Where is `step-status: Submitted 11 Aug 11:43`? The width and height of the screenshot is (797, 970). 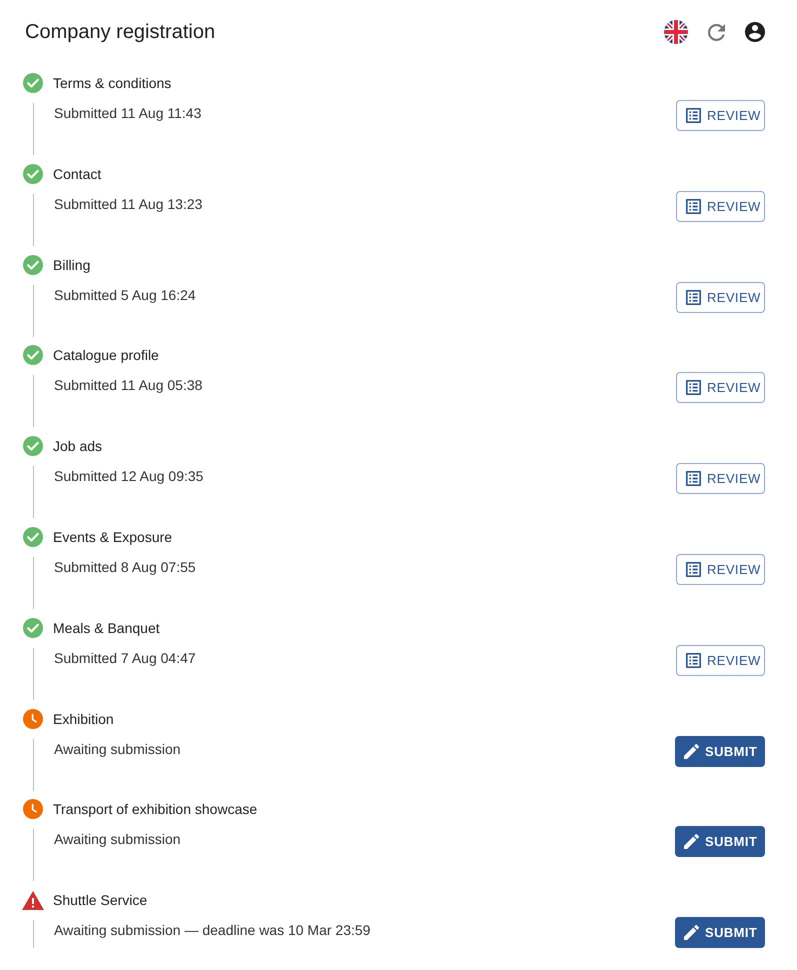
step-status: Submitted 11 Aug 11:43 is located at coordinates (128, 113).